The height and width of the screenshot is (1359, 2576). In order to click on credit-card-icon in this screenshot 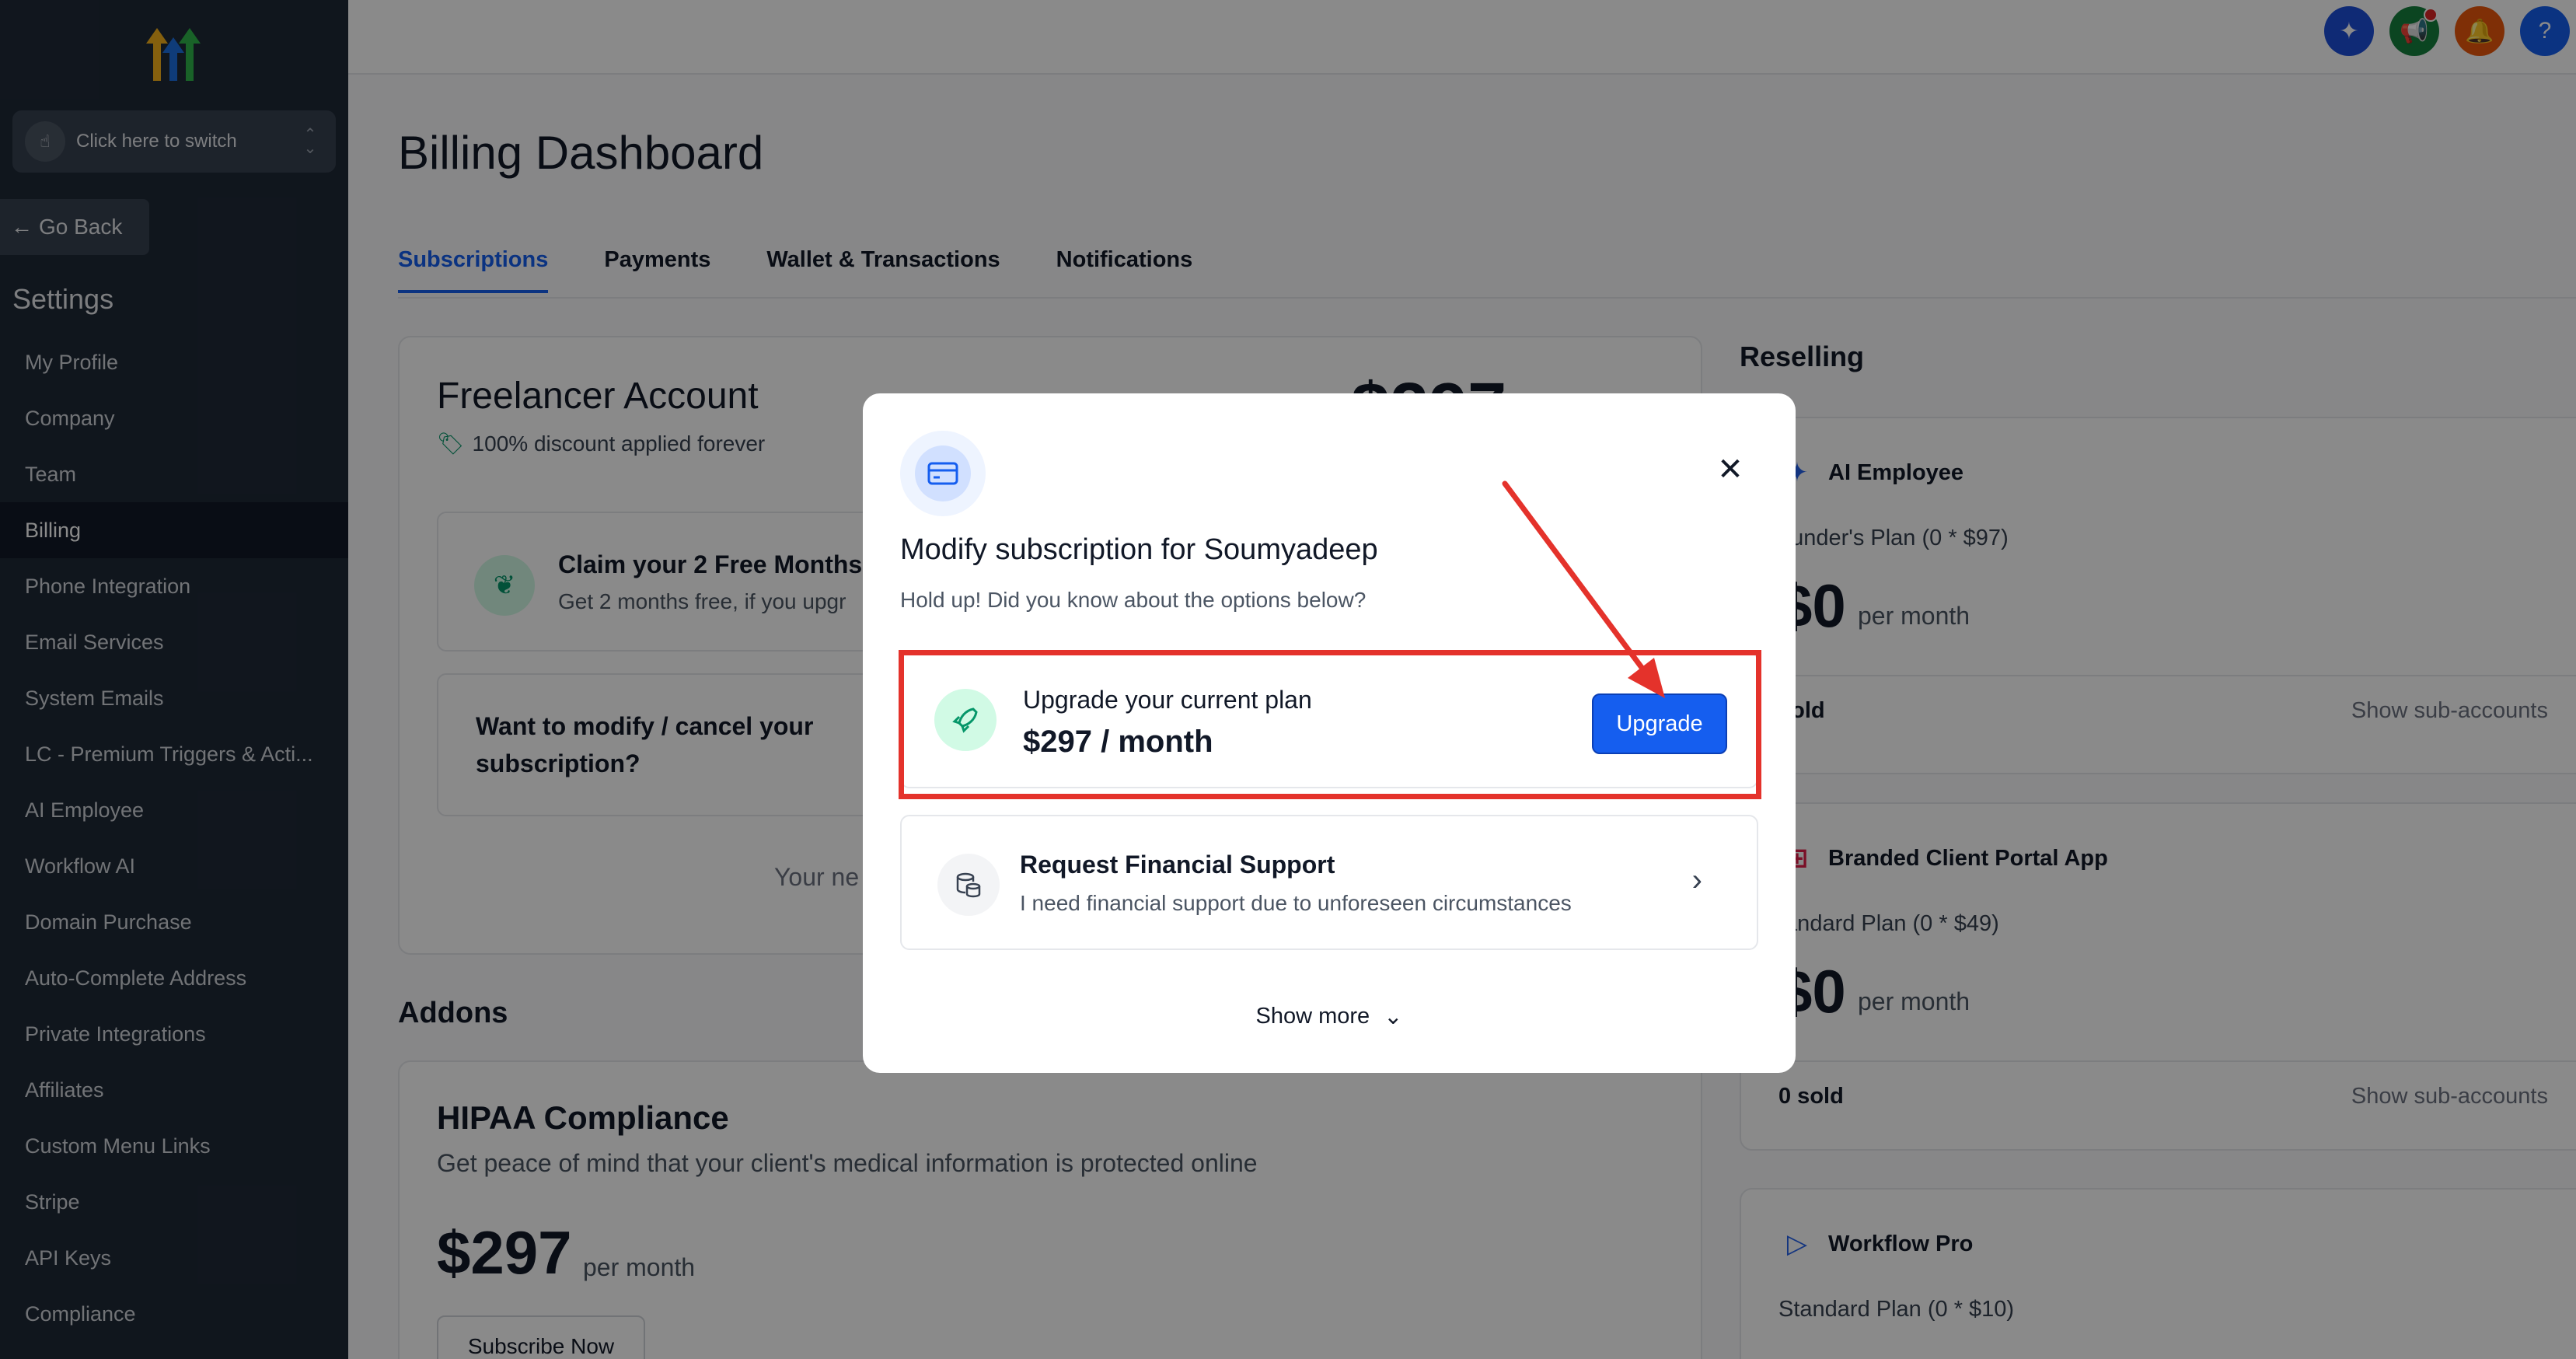, I will do `click(943, 473)`.